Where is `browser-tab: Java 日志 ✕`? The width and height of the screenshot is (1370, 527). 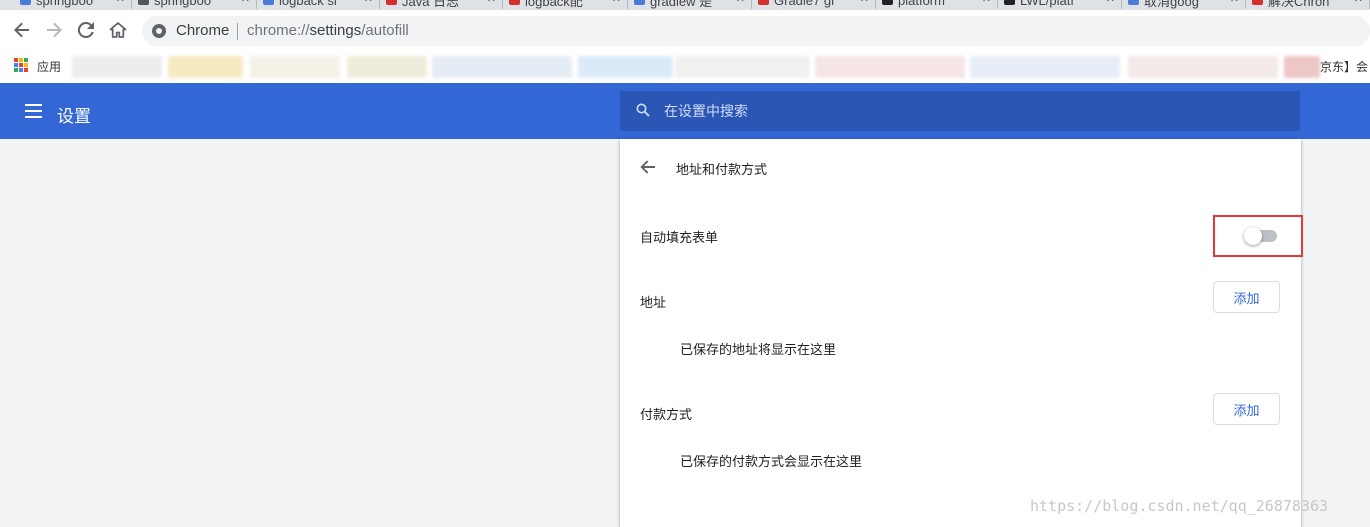 browser-tab: Java 日志 ✕ is located at coordinates (441, 4).